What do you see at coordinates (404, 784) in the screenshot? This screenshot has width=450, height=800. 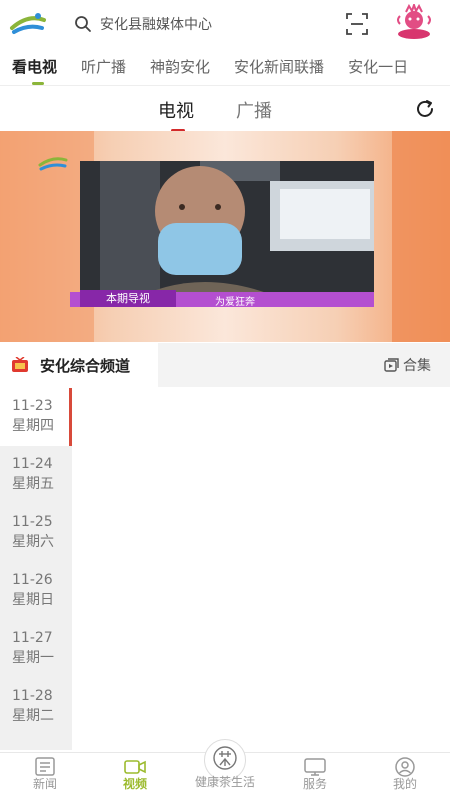 I see `nav-profile-label: 我的` at bounding box center [404, 784].